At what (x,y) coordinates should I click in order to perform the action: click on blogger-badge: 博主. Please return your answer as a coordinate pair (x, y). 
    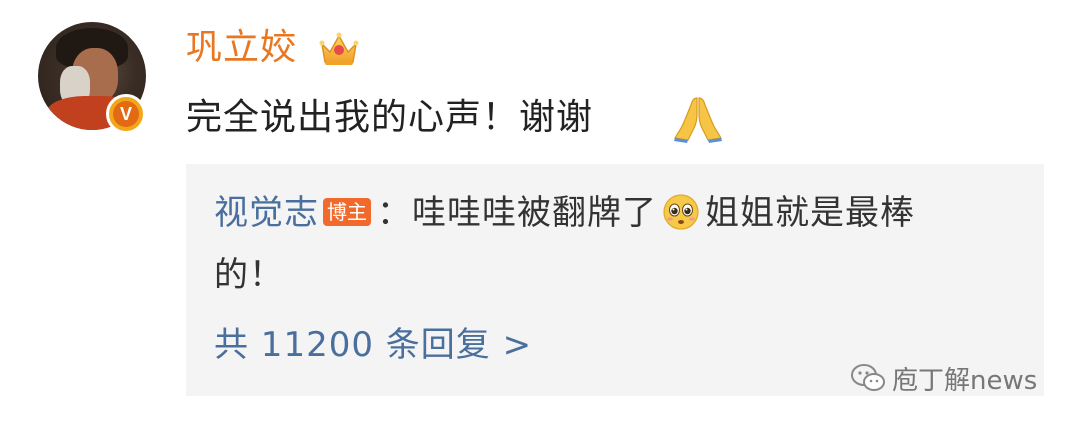
    Looking at the image, I should click on (347, 211).